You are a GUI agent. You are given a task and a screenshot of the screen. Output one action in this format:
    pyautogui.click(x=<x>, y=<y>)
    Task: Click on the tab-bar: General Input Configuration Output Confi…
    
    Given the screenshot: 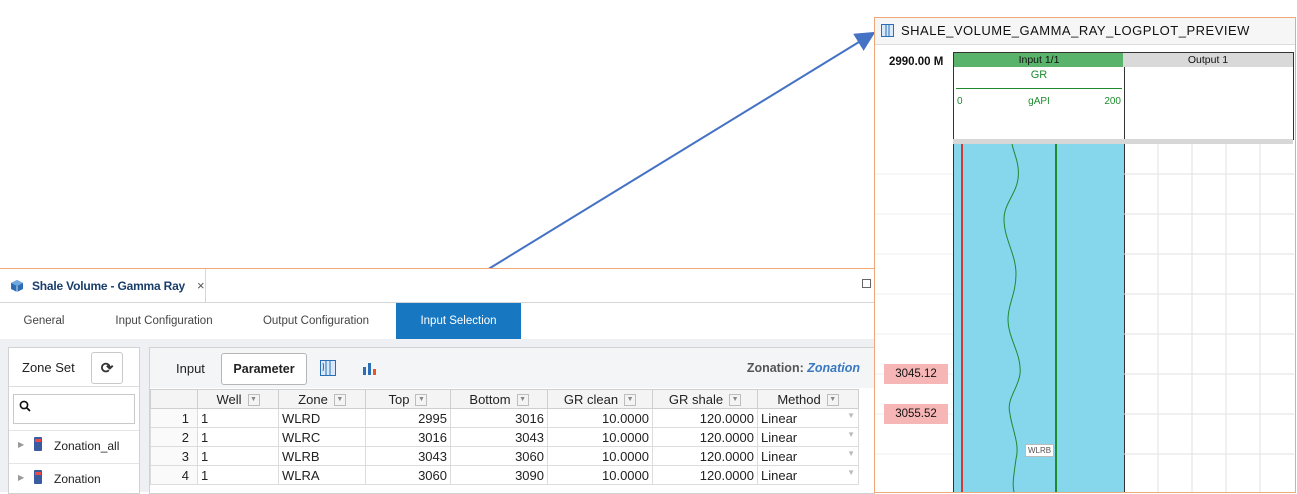 What is the action you would take?
    pyautogui.click(x=438, y=321)
    